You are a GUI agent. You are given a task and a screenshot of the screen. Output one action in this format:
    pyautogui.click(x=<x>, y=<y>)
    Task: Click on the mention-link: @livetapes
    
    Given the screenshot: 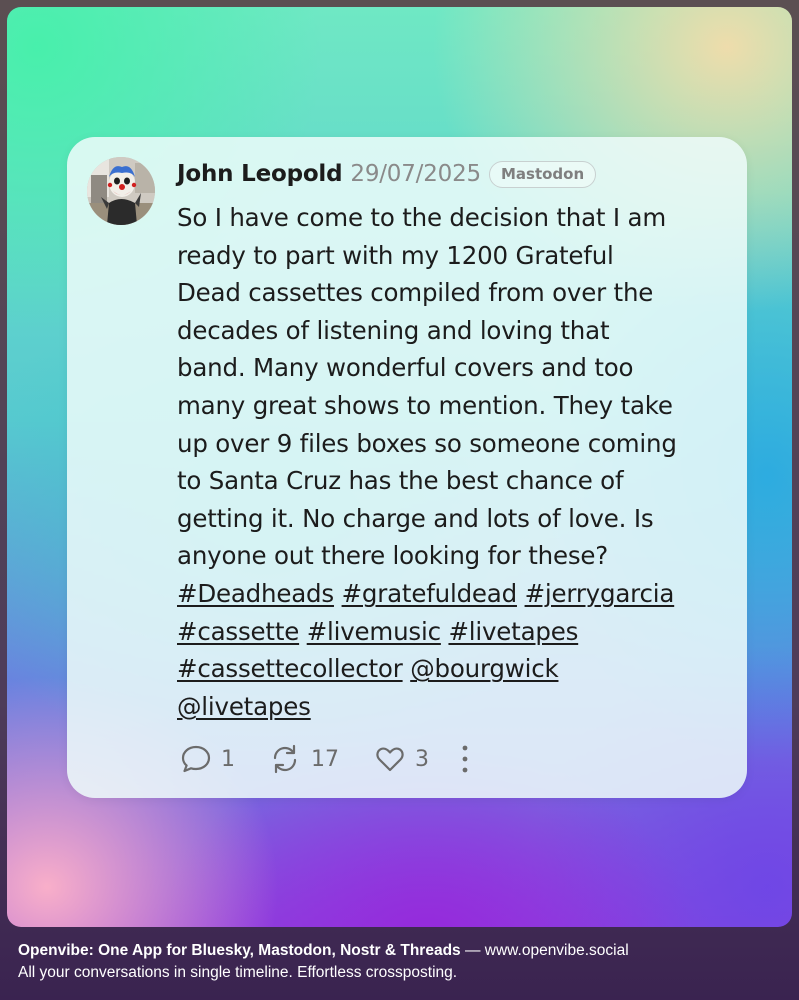 What is the action you would take?
    pyautogui.click(x=244, y=706)
    